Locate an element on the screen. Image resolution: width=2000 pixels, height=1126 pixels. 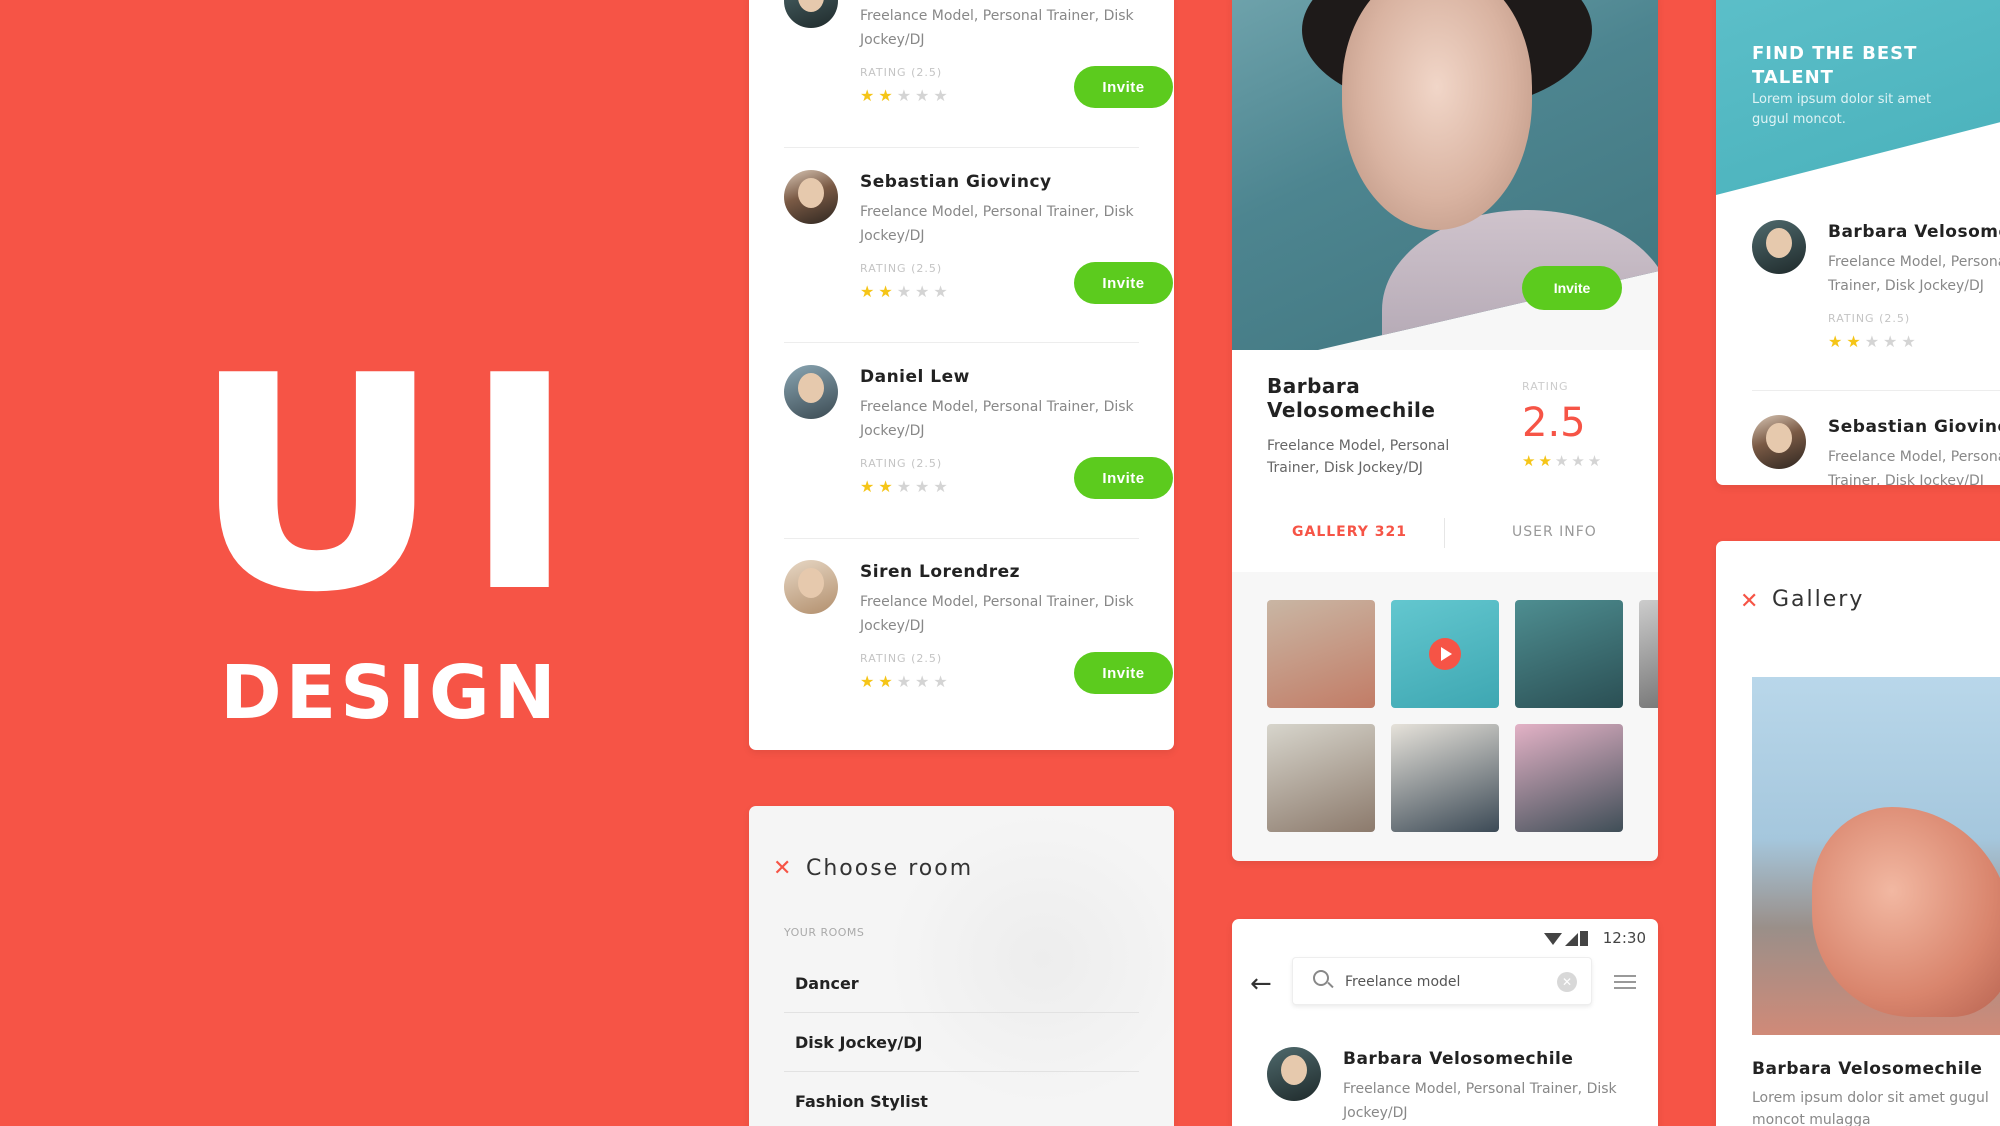
search-icon is located at coordinates (1321, 978).